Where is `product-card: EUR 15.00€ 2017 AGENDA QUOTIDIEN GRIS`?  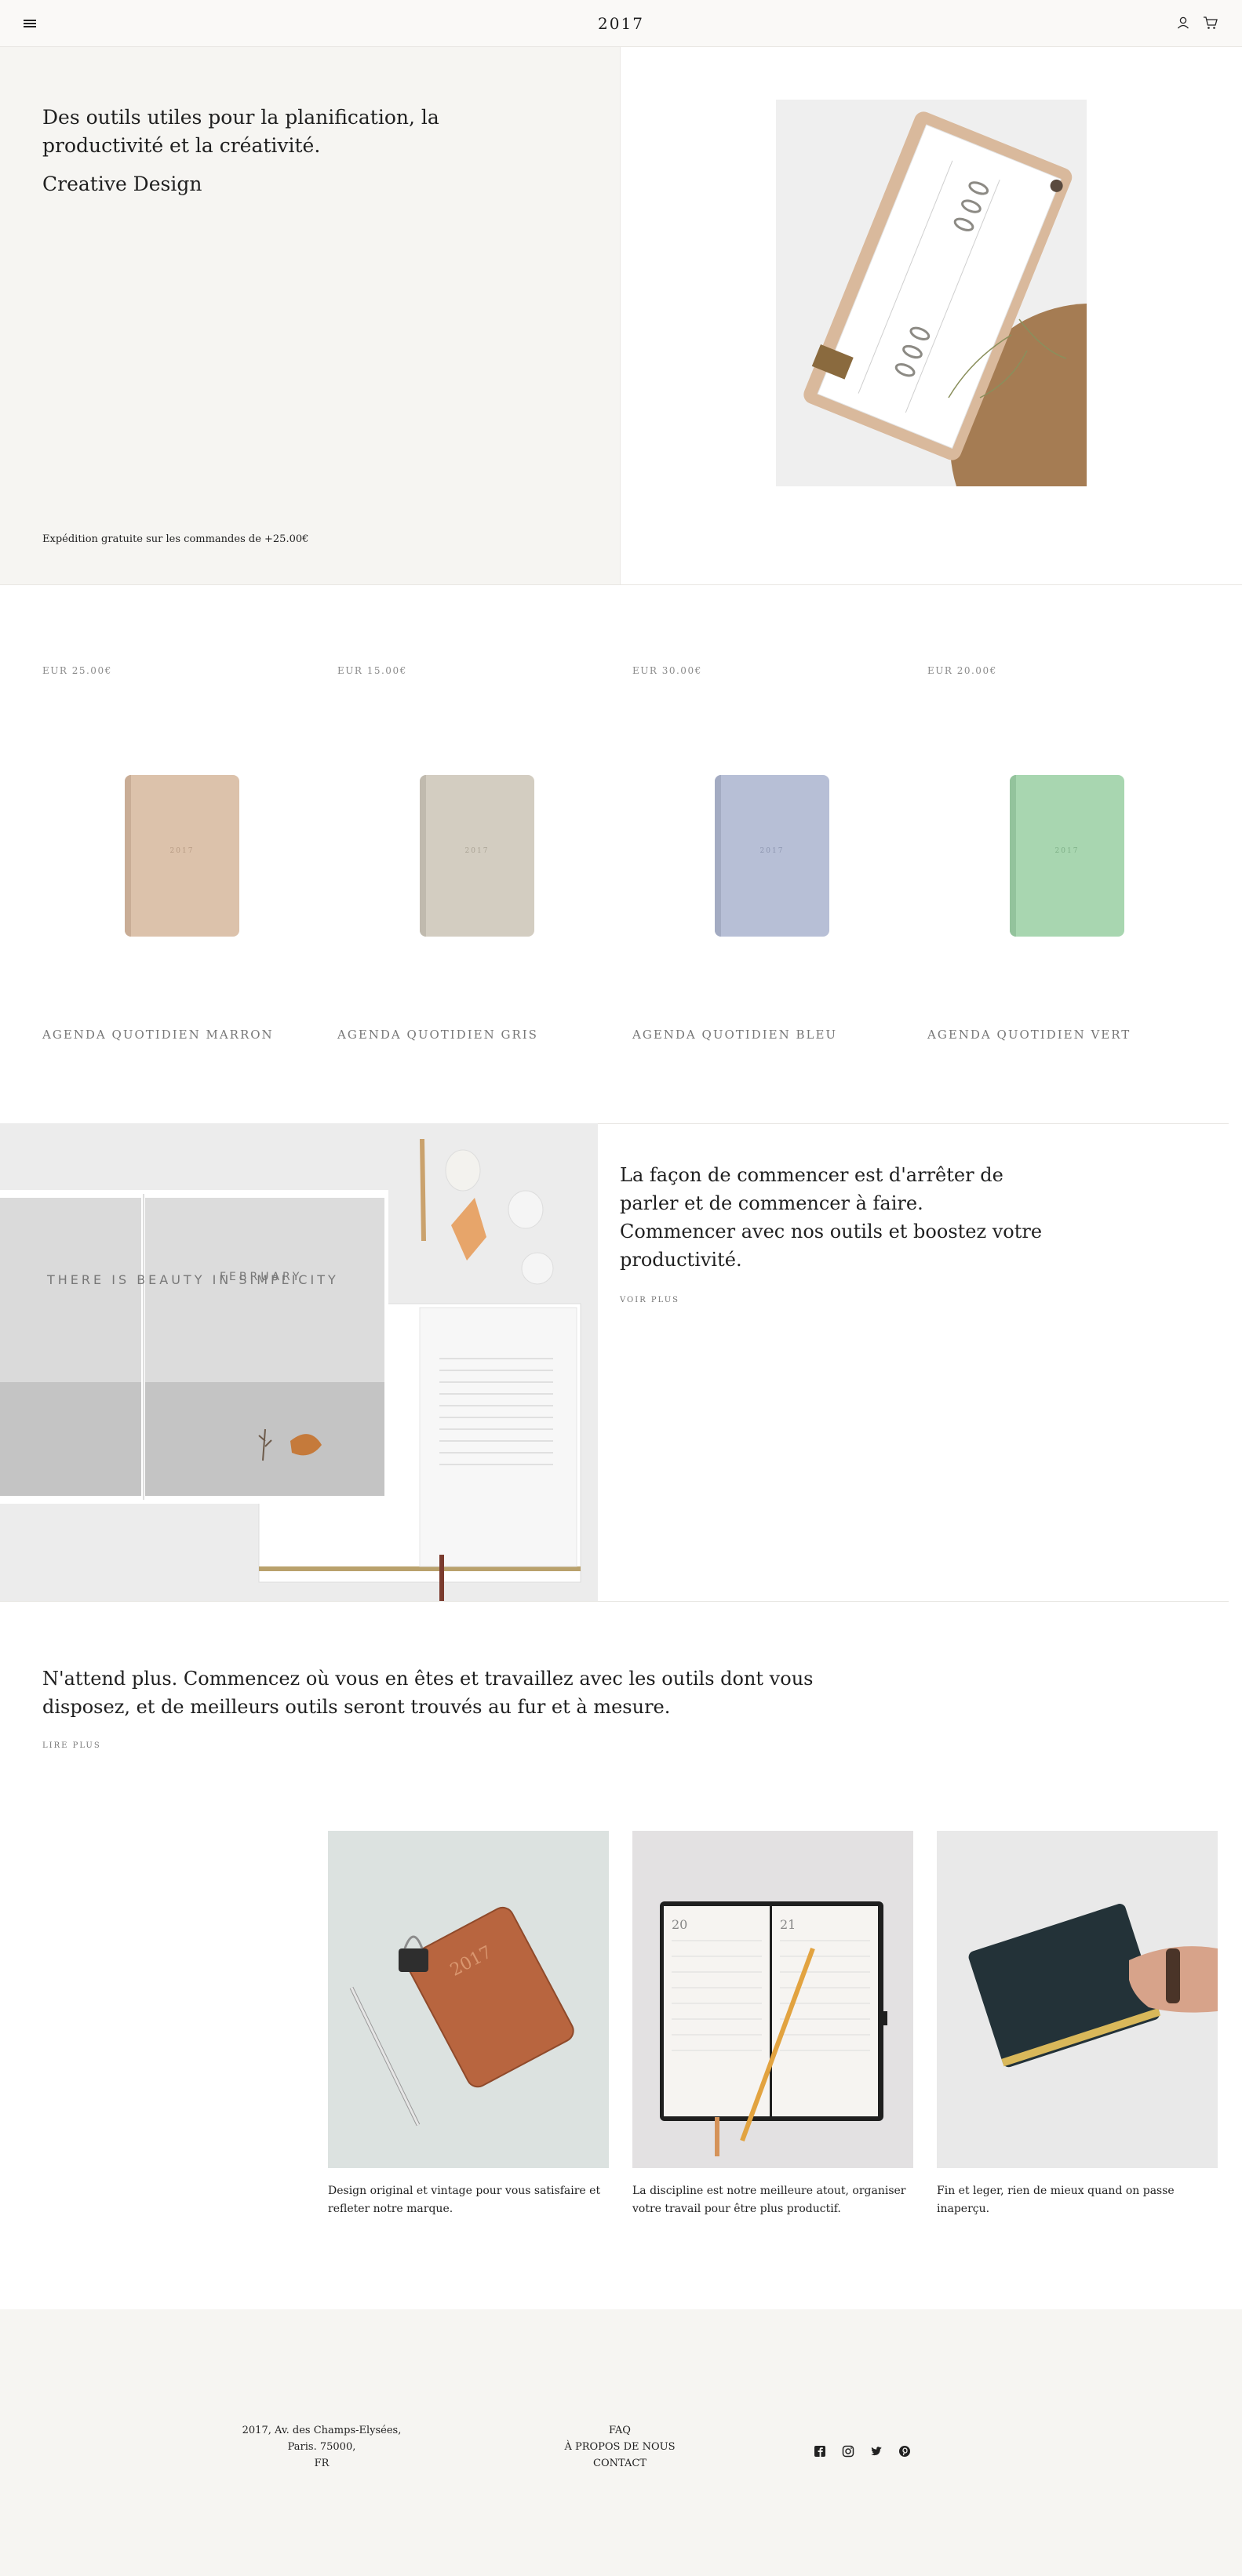 product-card: EUR 15.00€ 2017 AGENDA QUOTIDIEN GRIS is located at coordinates (485, 847).